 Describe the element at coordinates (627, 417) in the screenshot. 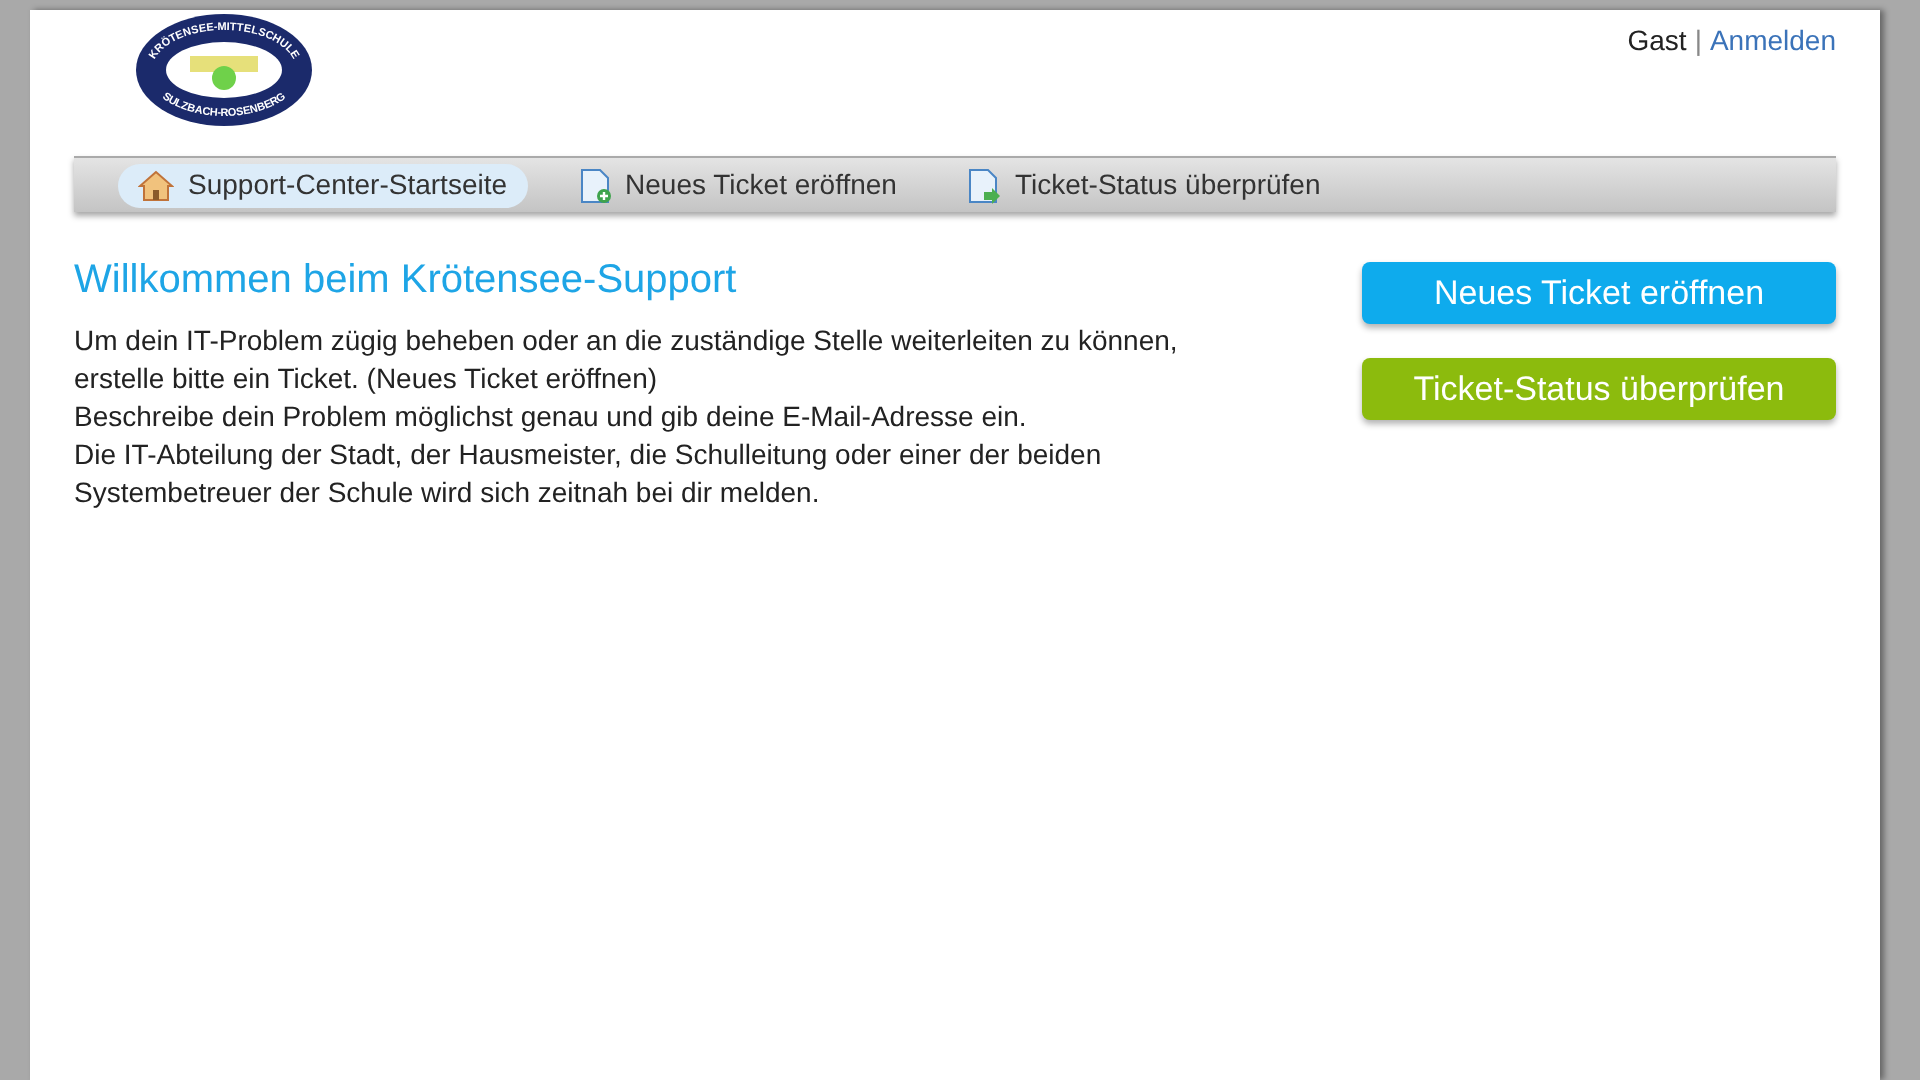

I see `intro-text: Um dein IT-Problem zügig beheben oder an die zuständige Stelle weiterleiten zu können, erstelle bitte ein Ticket. (Neues Ticket eröffnen) Beschreibe dein Problem möglichst genau und gib deine E-Mail-Adresse ein. Die IT-Abteilung der Stadt, der Hausmeister, die Schulleitung oder einer der beiden Systembetreuer der Schule wird sich zeitnah bei dir melden.` at that location.